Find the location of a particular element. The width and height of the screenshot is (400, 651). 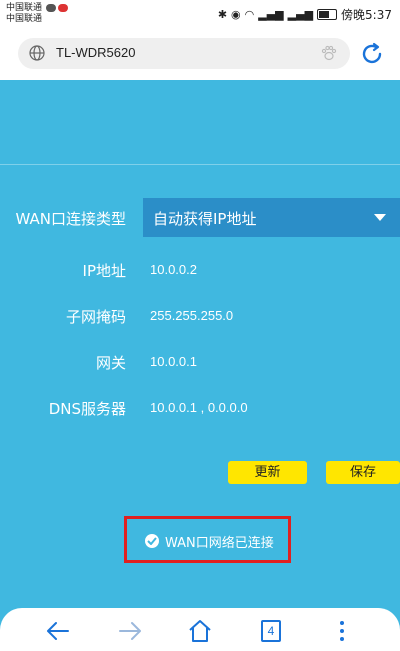

connection-status: WAN口网络已连接 is located at coordinates (207, 539).